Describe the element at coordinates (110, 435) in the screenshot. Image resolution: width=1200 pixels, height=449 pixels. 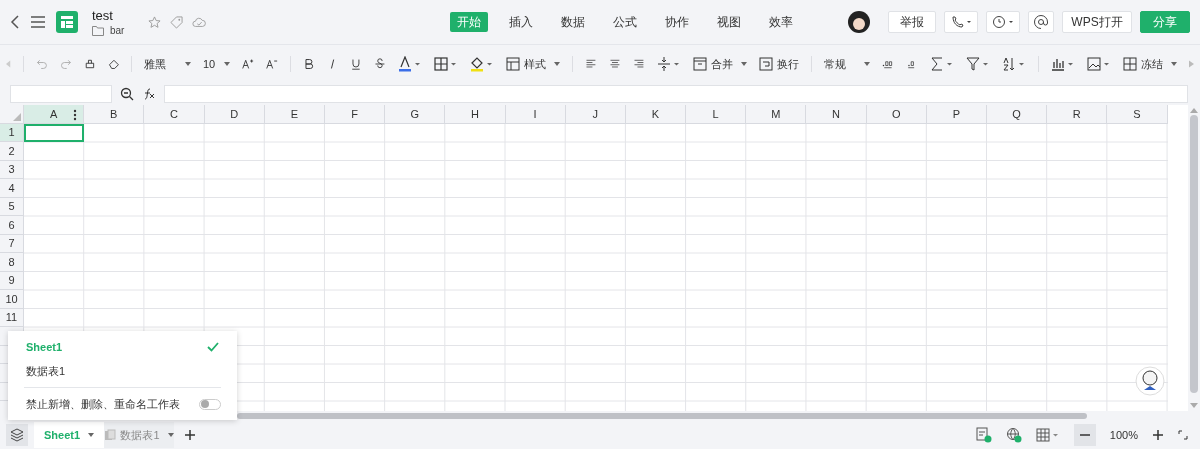
I see `sheet-icon` at that location.